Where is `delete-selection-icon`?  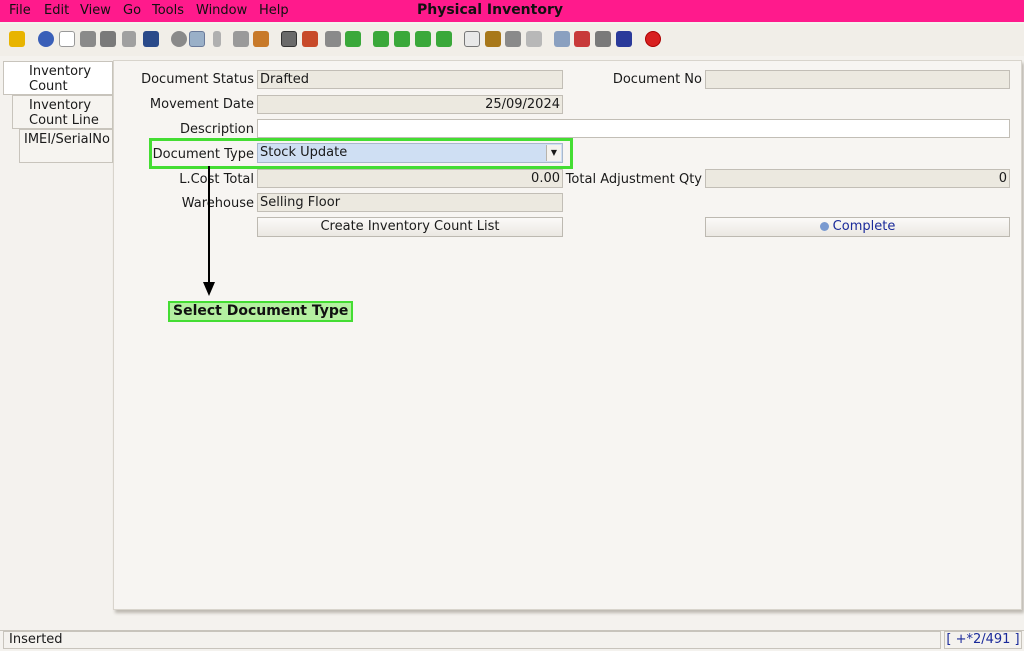
delete-selection-icon is located at coordinates (129, 39).